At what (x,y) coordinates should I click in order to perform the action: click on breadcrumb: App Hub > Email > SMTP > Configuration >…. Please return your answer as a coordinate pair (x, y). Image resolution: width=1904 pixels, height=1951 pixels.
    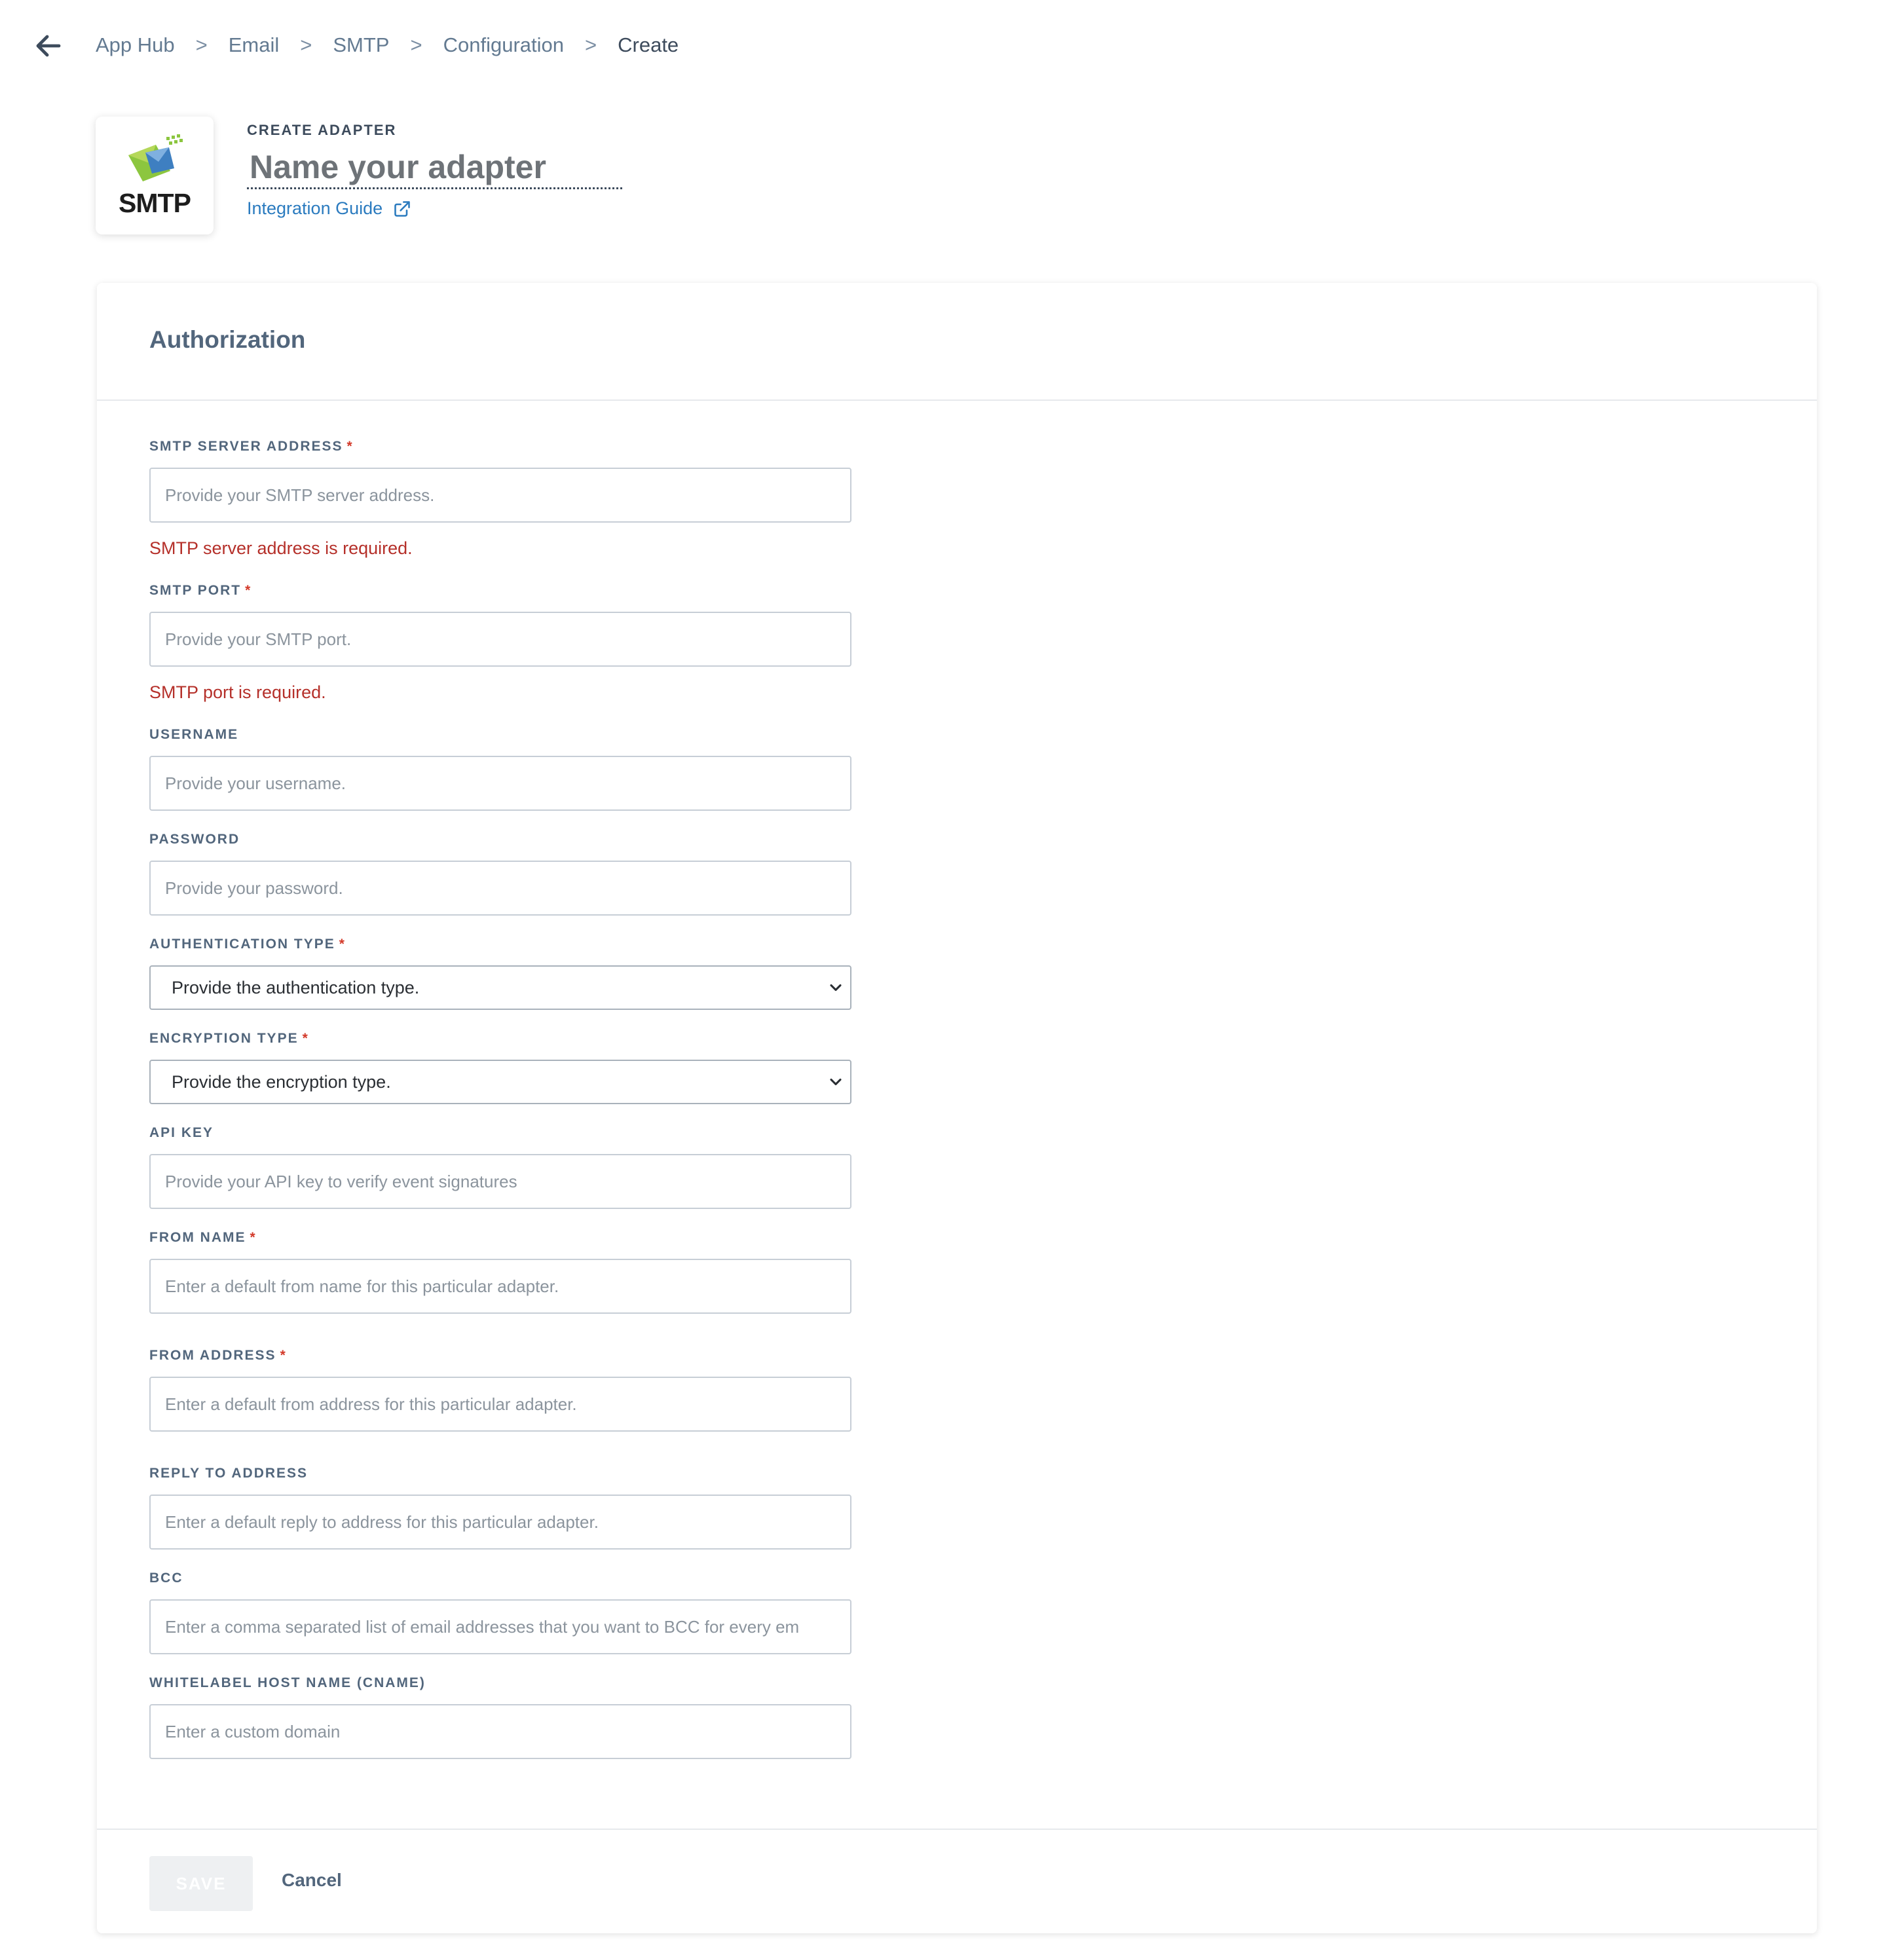
    Looking at the image, I should click on (387, 45).